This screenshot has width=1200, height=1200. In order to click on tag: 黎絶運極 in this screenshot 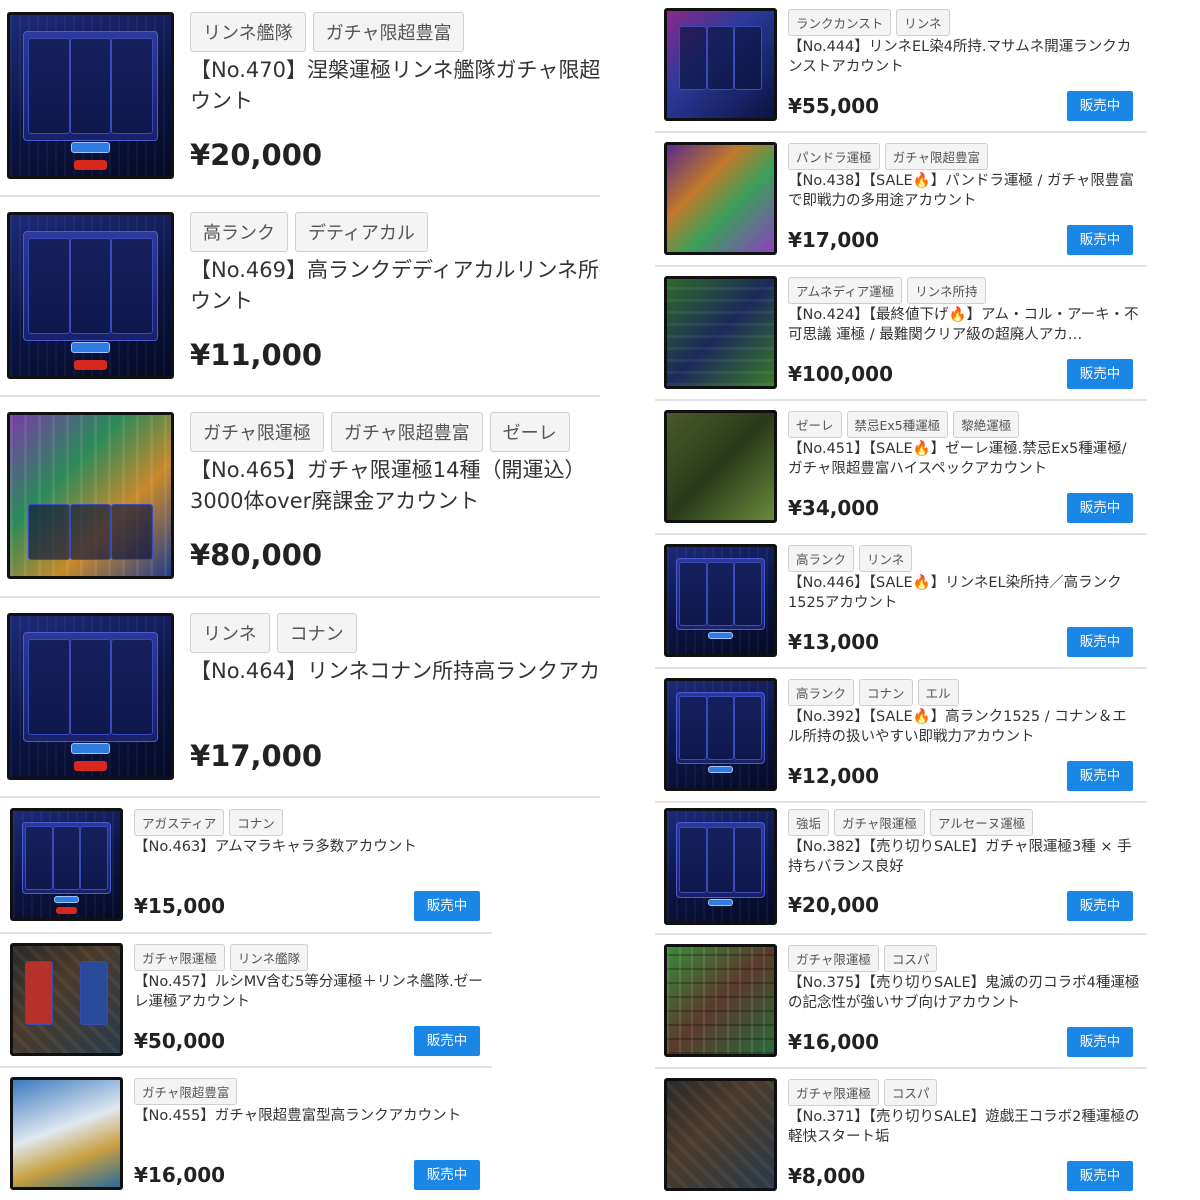, I will do `click(986, 424)`.